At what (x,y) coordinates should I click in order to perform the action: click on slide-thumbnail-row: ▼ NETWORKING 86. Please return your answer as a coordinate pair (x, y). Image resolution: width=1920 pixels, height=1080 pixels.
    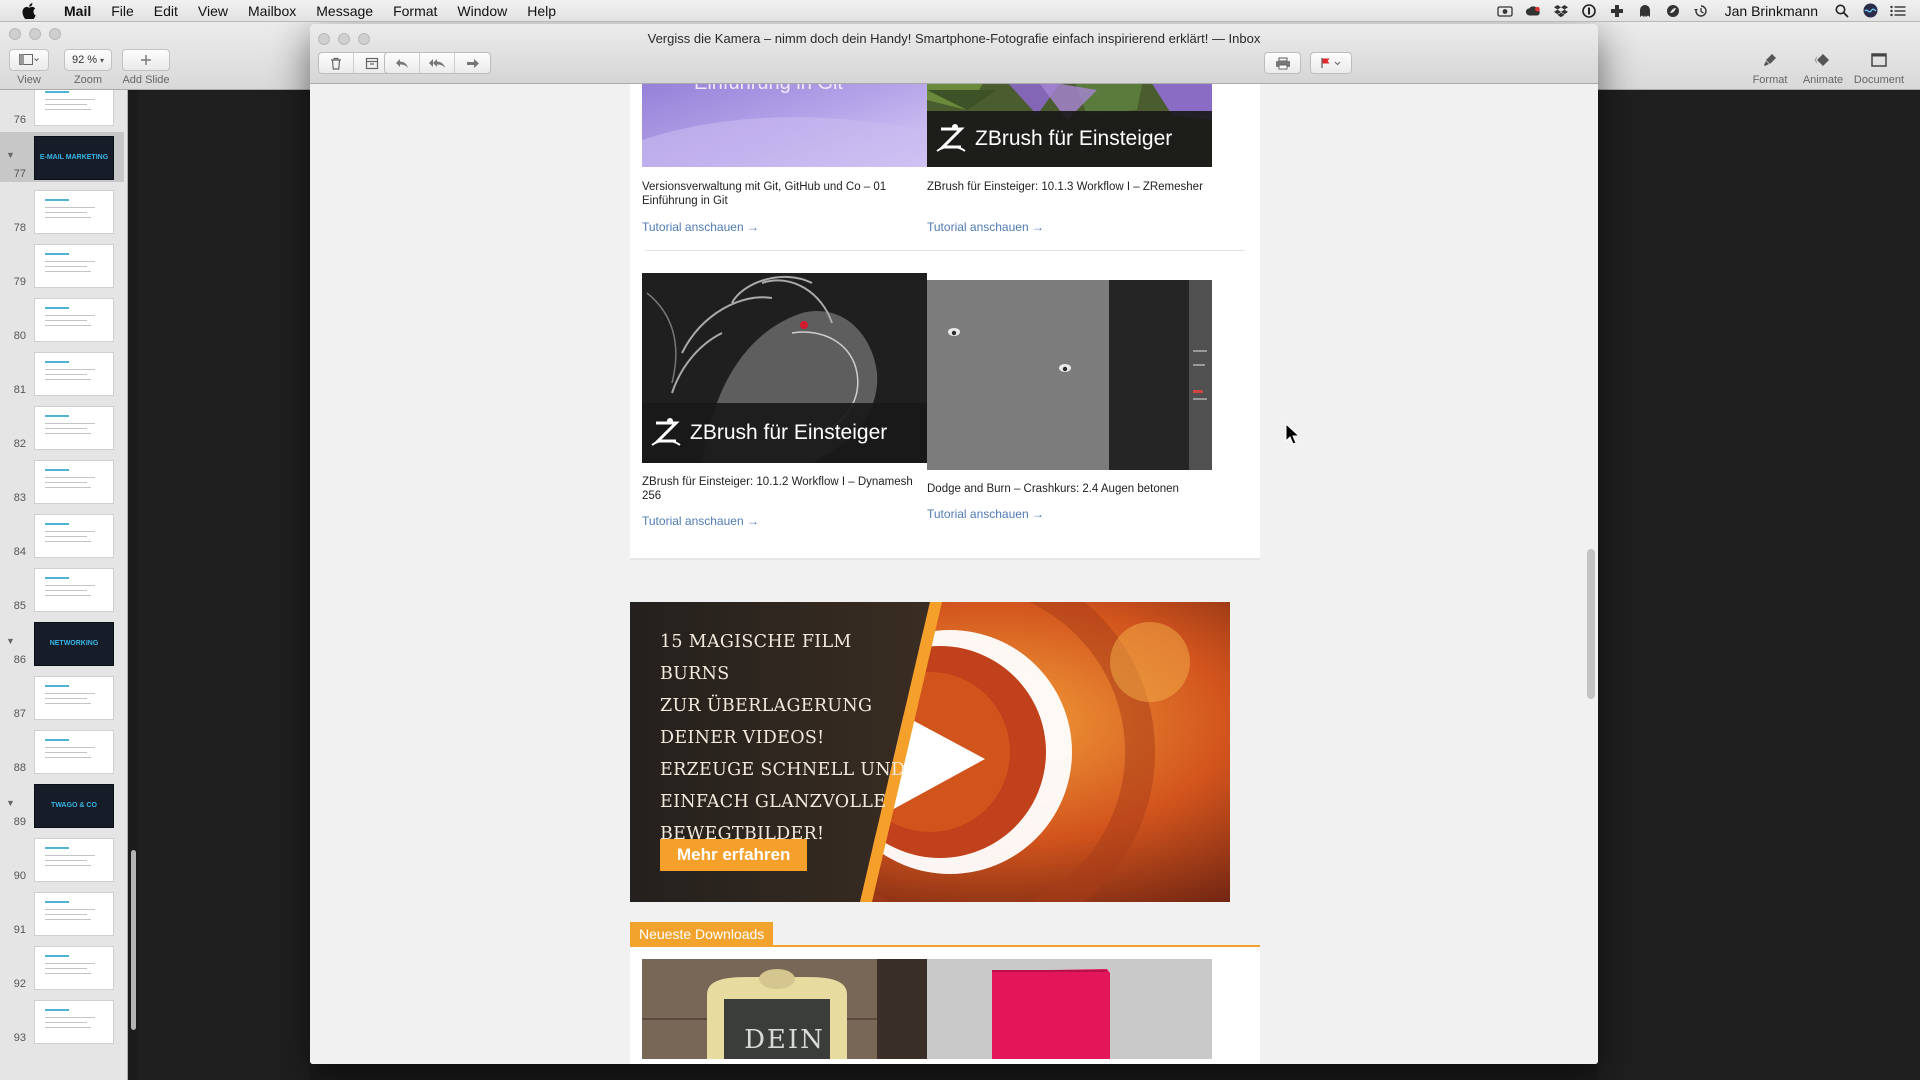
    Looking at the image, I should click on (62, 643).